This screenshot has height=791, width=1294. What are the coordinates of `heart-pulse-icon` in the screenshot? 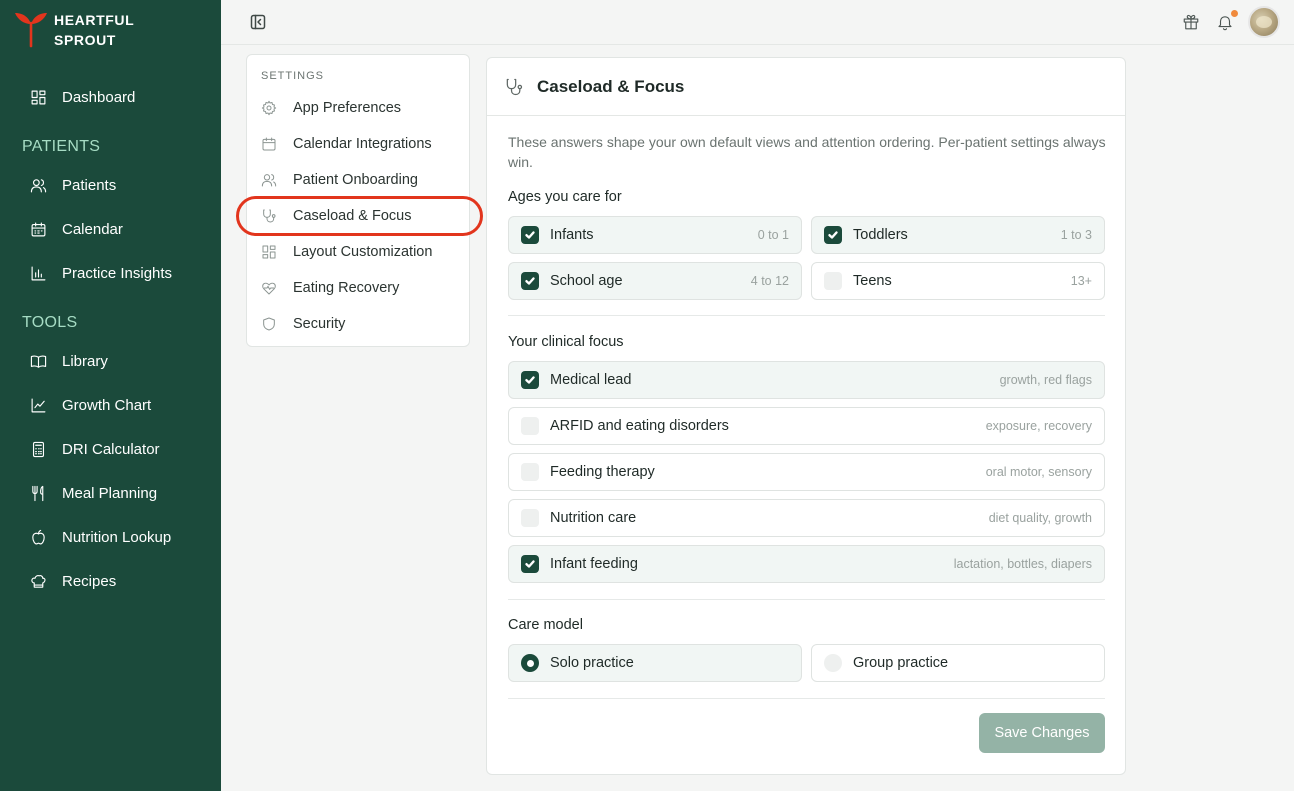 It's located at (269, 288).